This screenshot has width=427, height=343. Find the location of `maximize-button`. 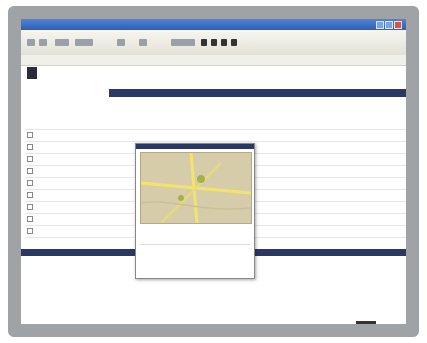

maximize-button is located at coordinates (389, 25).